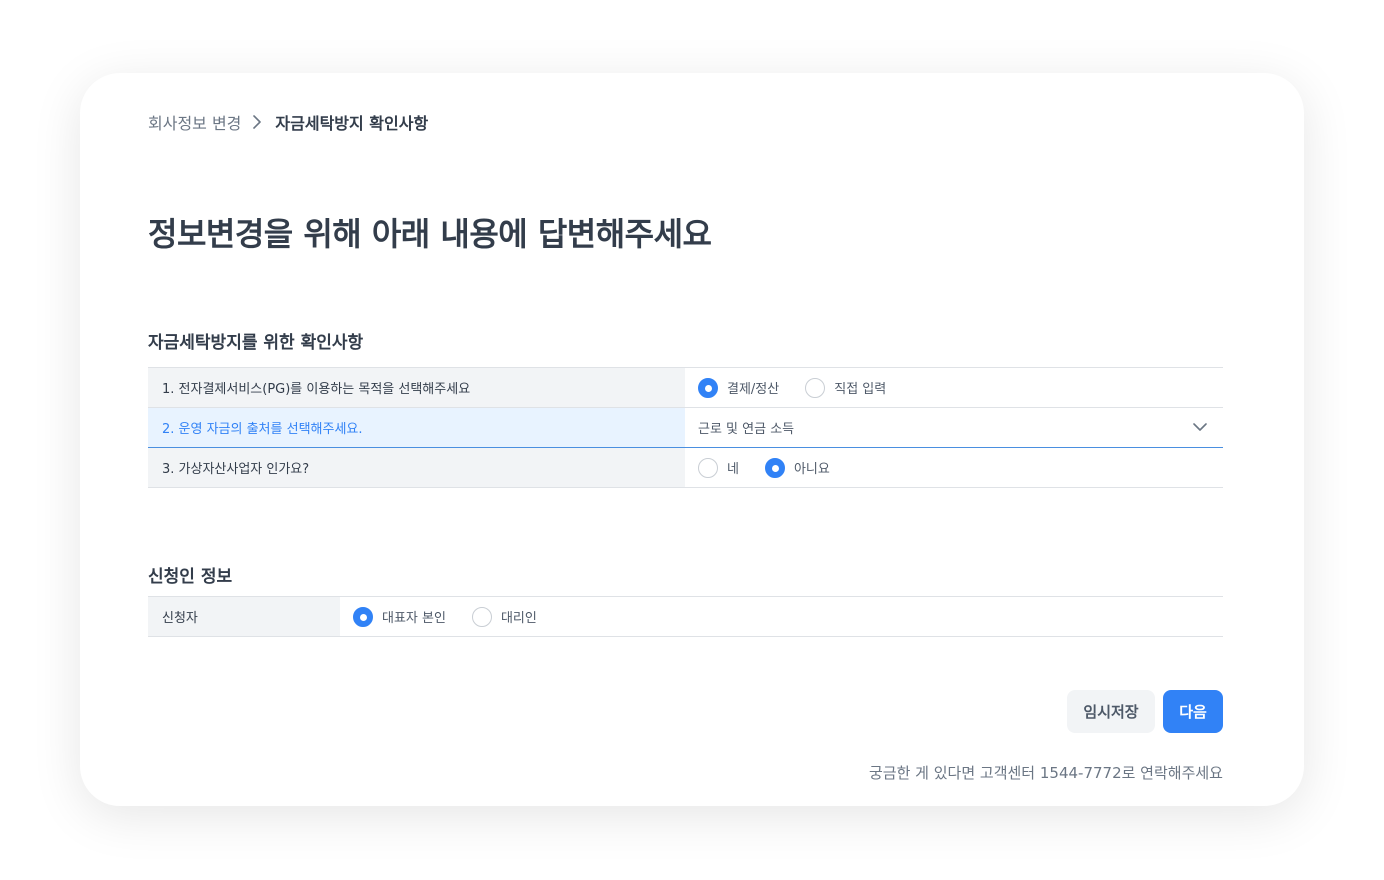 The image size is (1384, 880). What do you see at coordinates (1200, 427) in the screenshot?
I see `chevron-down-icon` at bounding box center [1200, 427].